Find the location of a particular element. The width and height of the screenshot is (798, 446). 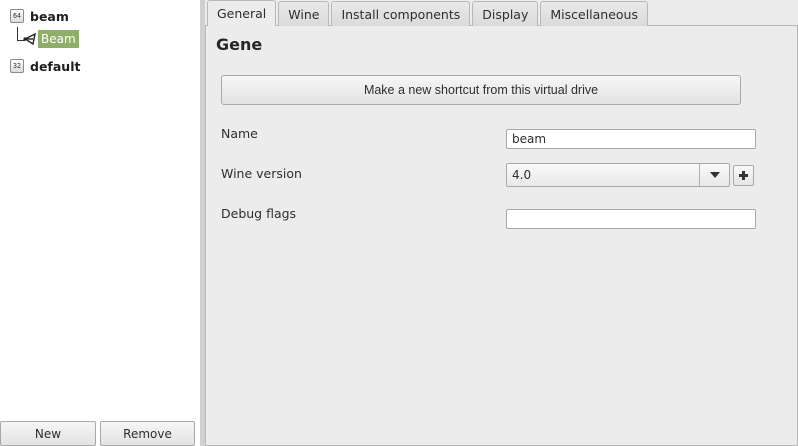

tree-item-beam: 64 beam is located at coordinates (39, 16).